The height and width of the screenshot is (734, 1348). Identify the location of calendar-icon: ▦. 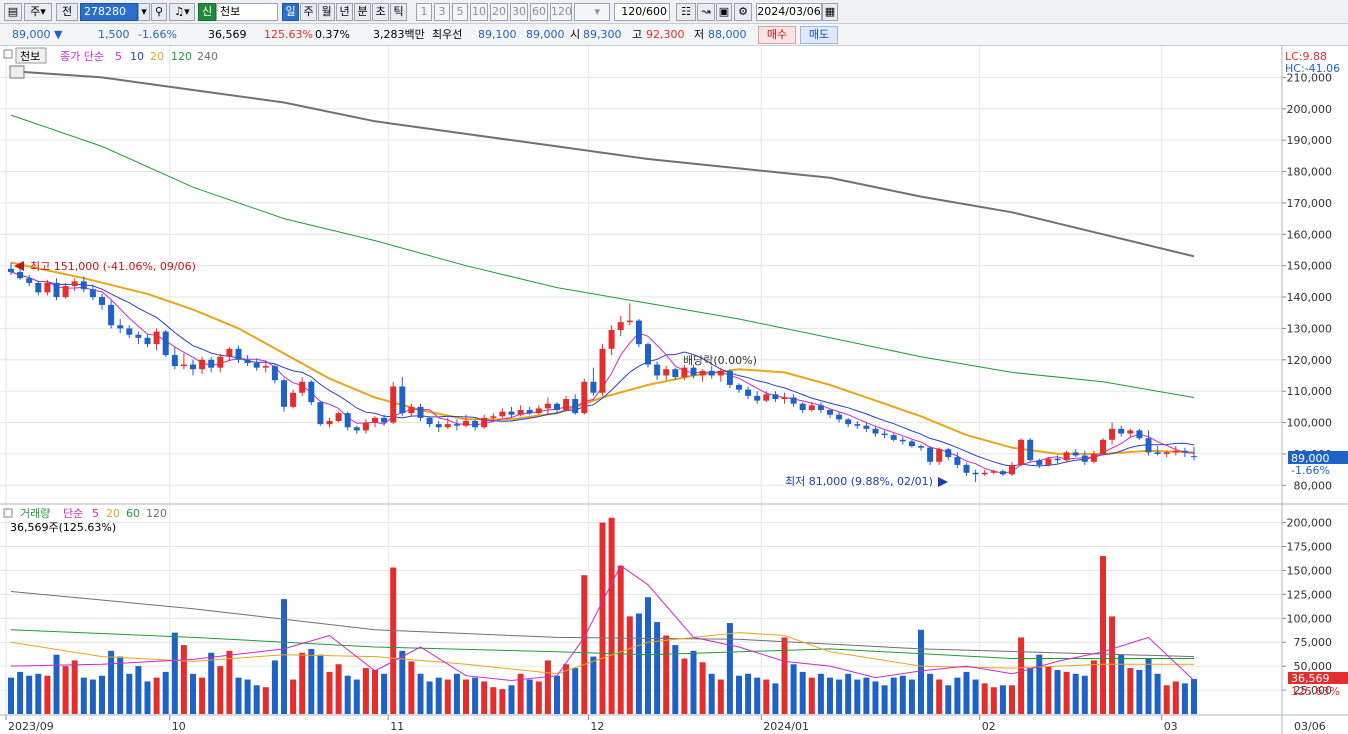
(830, 12).